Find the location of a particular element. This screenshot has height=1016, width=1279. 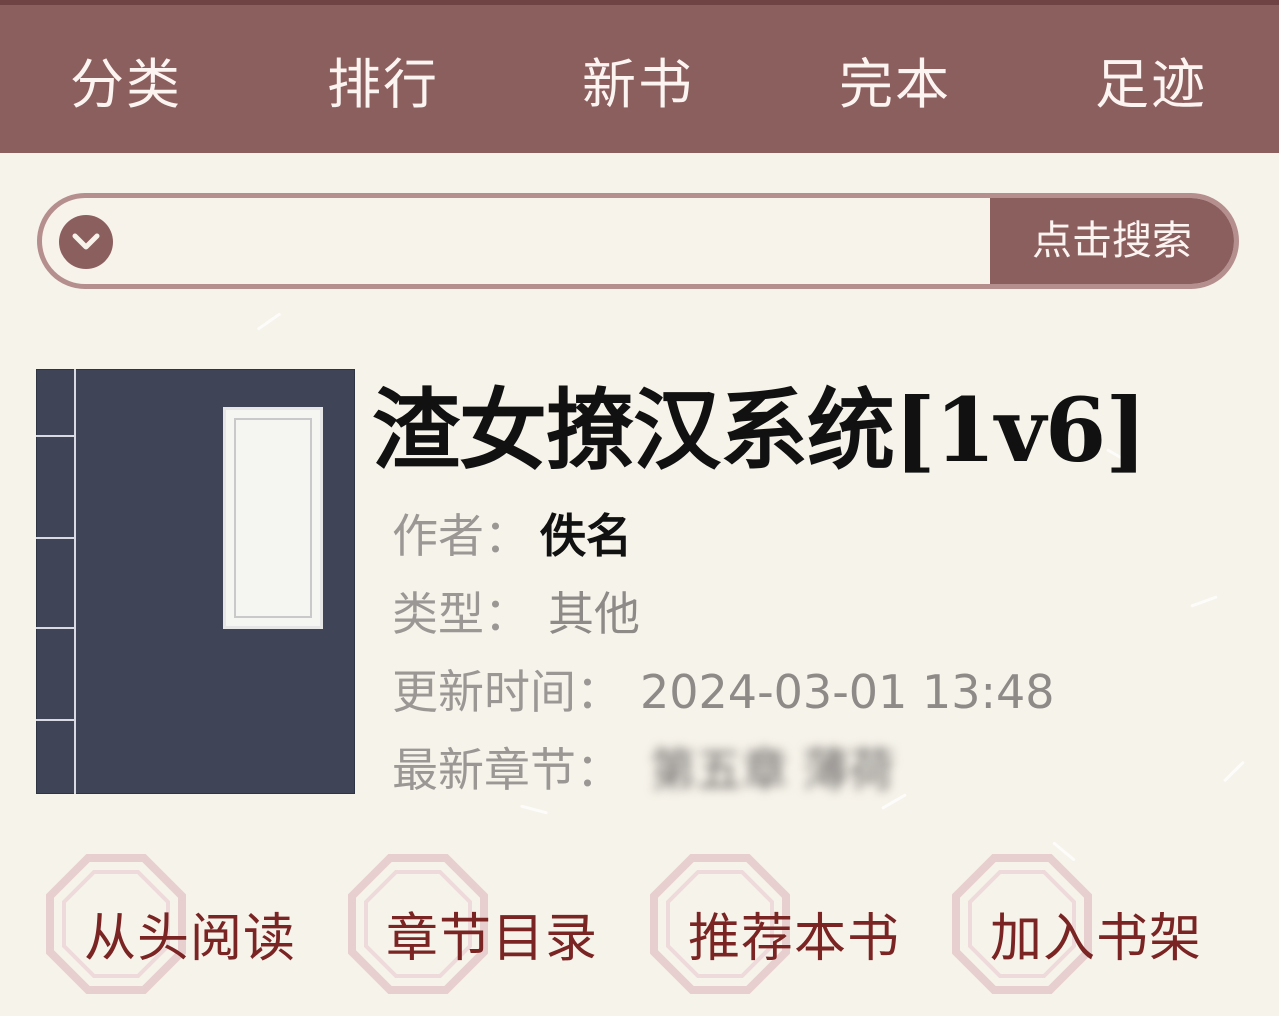

recommend-book-label: 推荐本书 is located at coordinates (794, 939).